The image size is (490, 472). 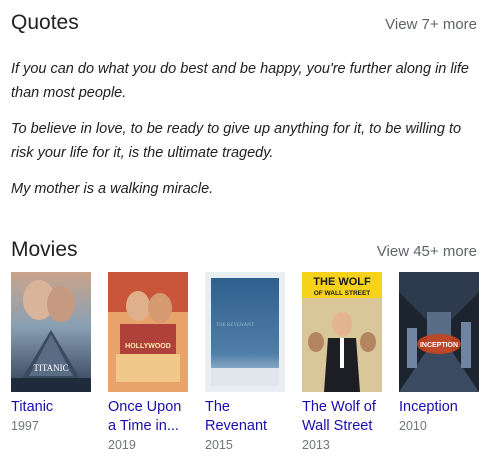 What do you see at coordinates (431, 24) in the screenshot?
I see `view-more-quotes-link: View 7+ more` at bounding box center [431, 24].